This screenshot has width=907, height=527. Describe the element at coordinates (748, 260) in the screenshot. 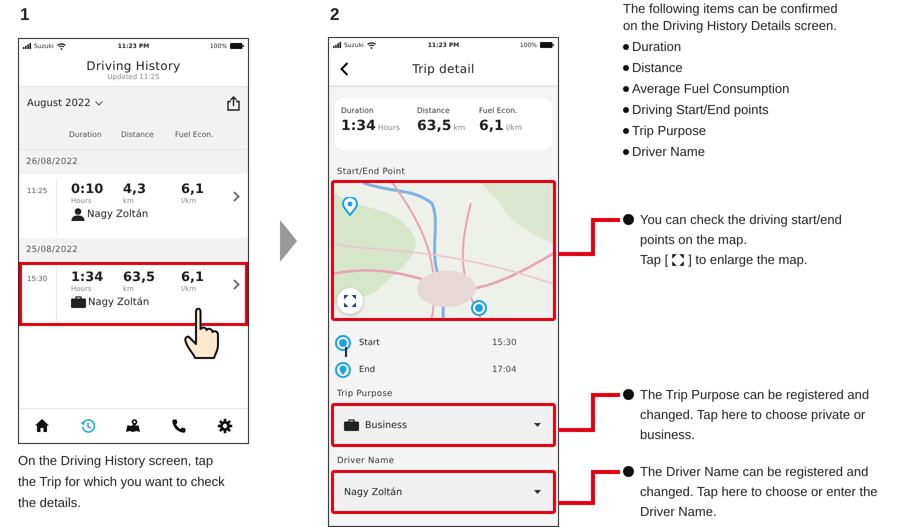

I see `hint-text: ] to enlarge the map.` at that location.